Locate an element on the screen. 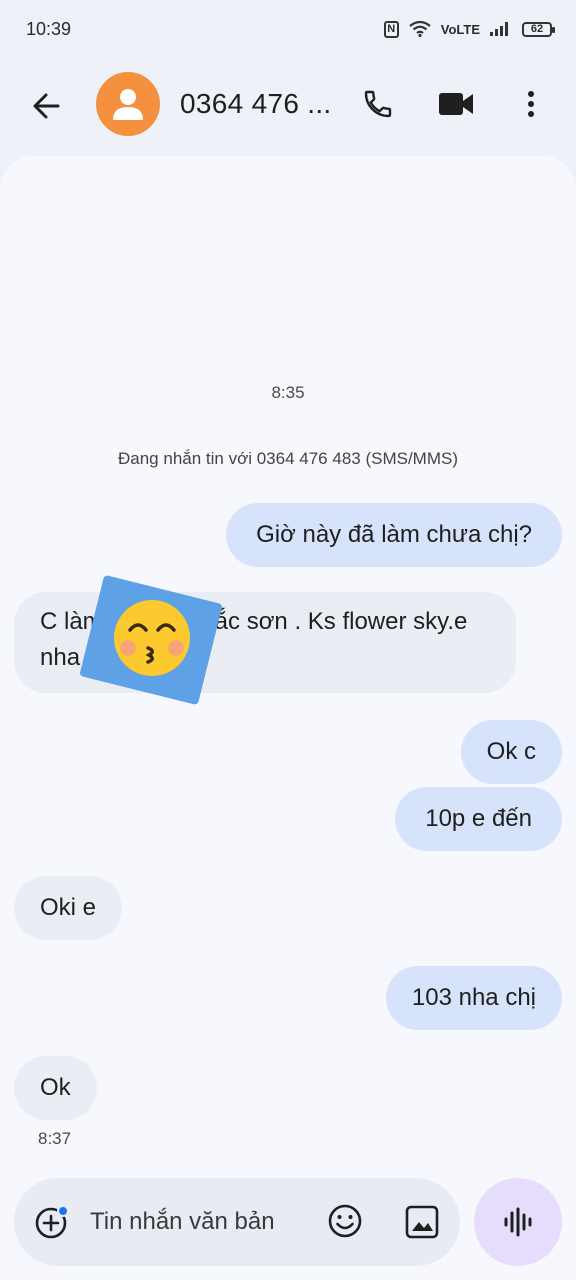  status-icons: N VoLTE 62 is located at coordinates (469, 29).